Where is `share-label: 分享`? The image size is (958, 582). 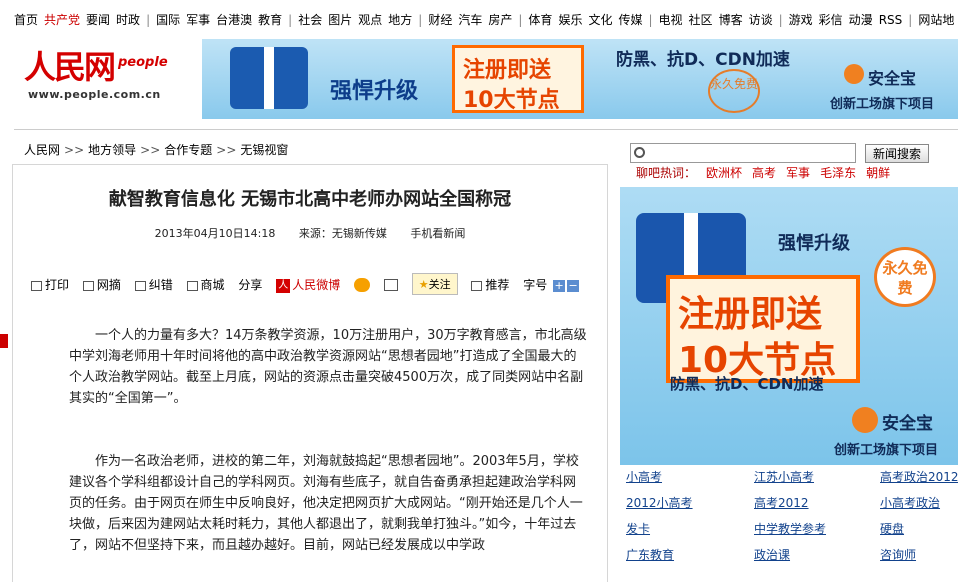
share-label: 分享 is located at coordinates (250, 285).